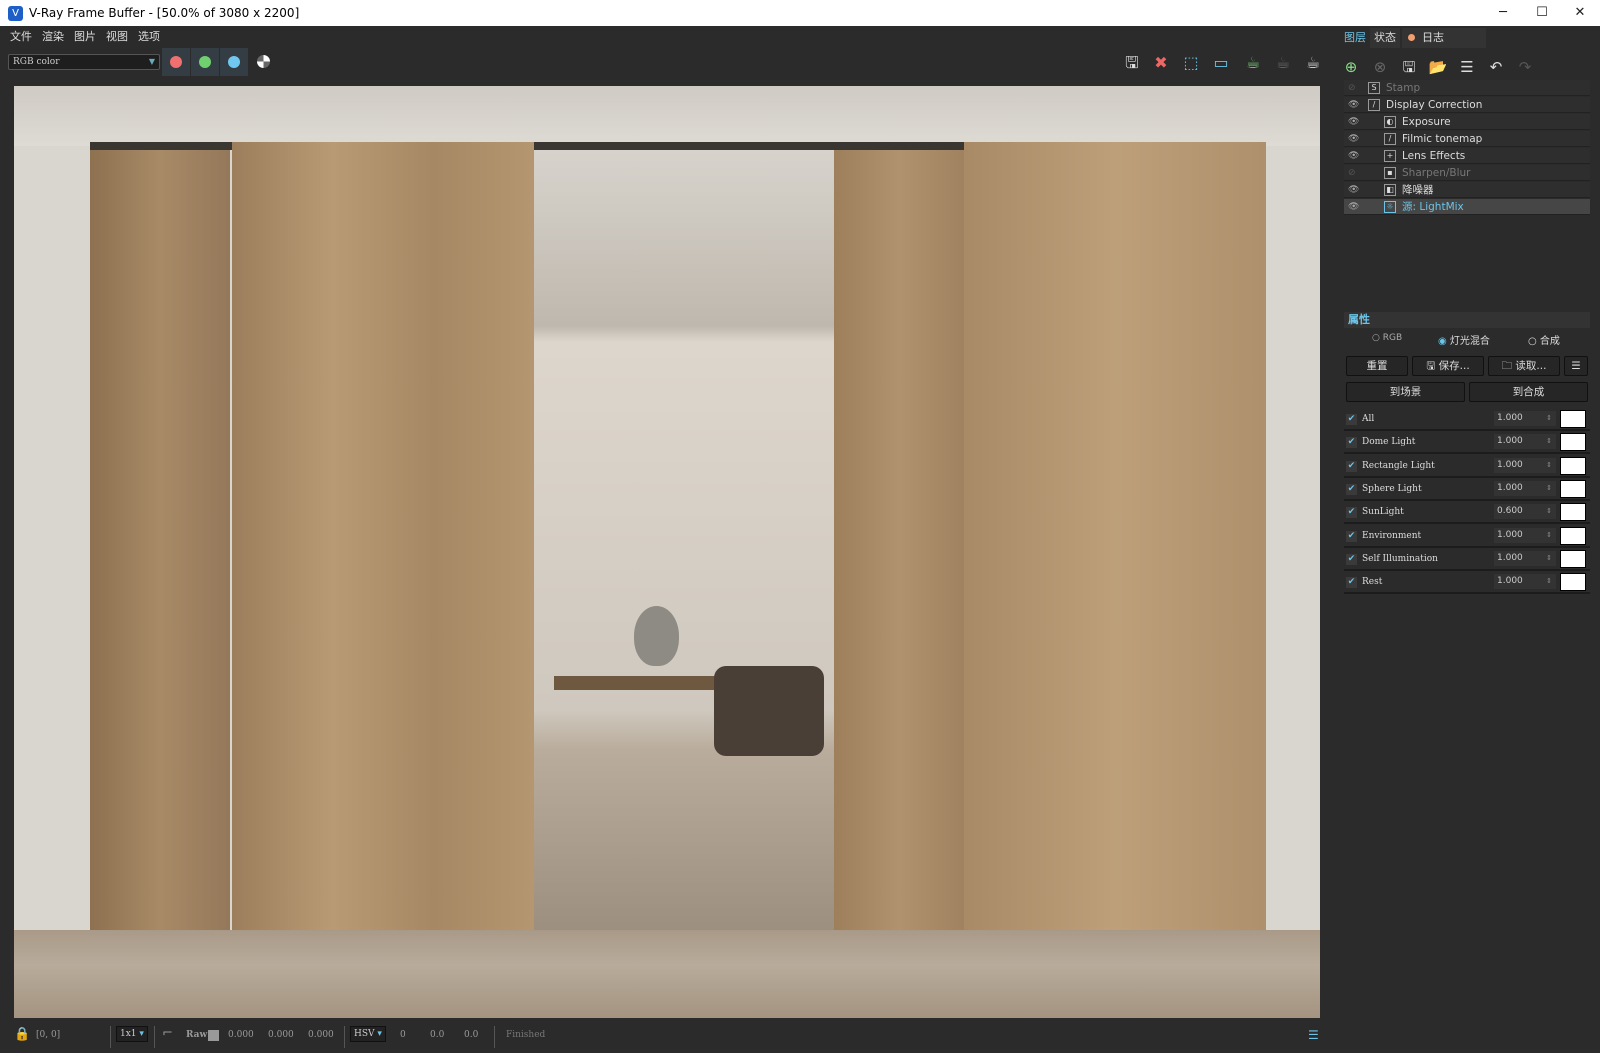  What do you see at coordinates (1467, 122) in the screenshot?
I see `layer-item: 👁 ◐ Exposure` at bounding box center [1467, 122].